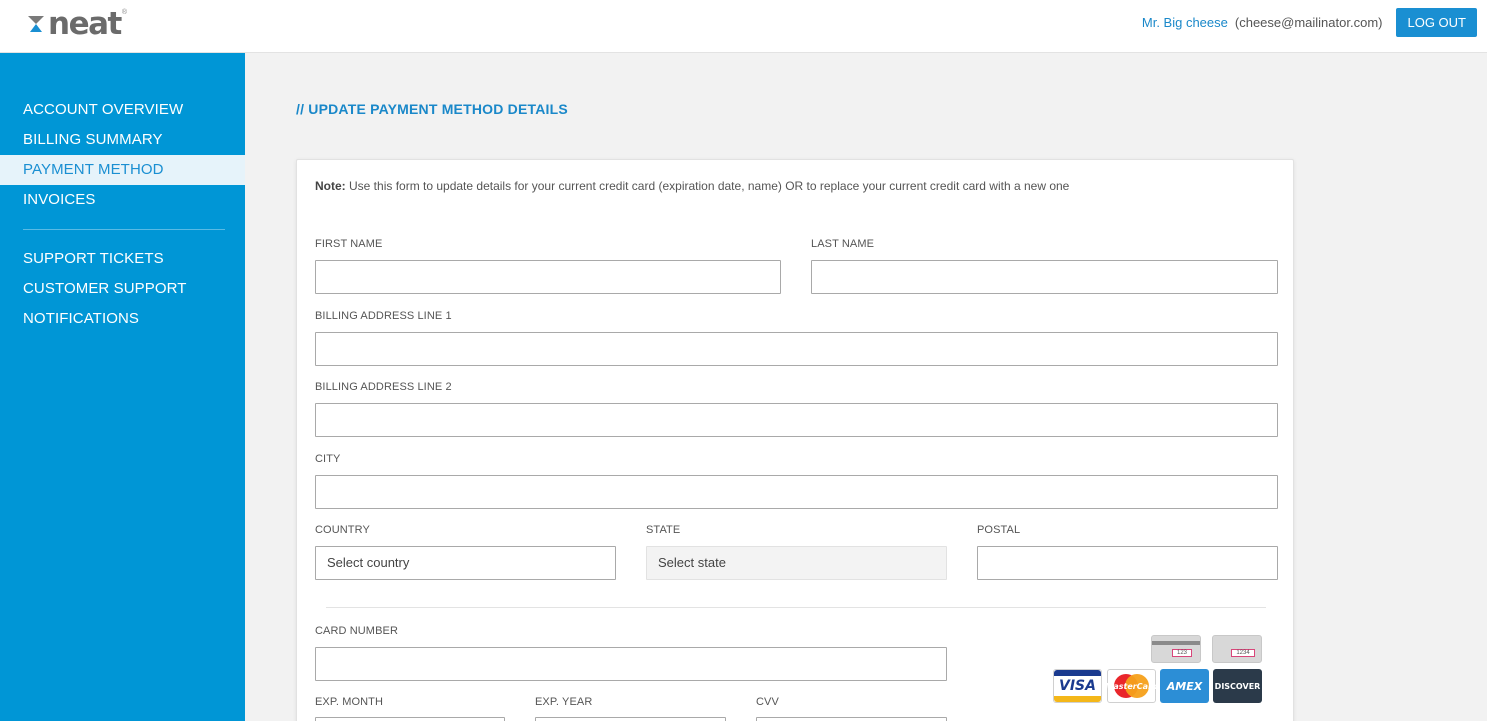  Describe the element at coordinates (1185, 22) in the screenshot. I see `user-name-link: Mr. Big cheese` at that location.